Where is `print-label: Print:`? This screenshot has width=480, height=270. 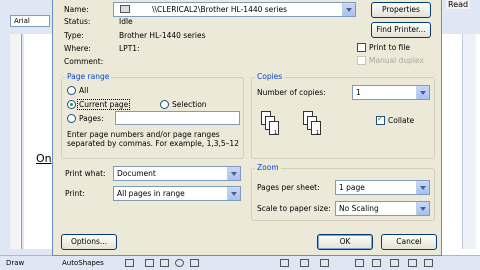
print-label: Print: is located at coordinates (75, 193).